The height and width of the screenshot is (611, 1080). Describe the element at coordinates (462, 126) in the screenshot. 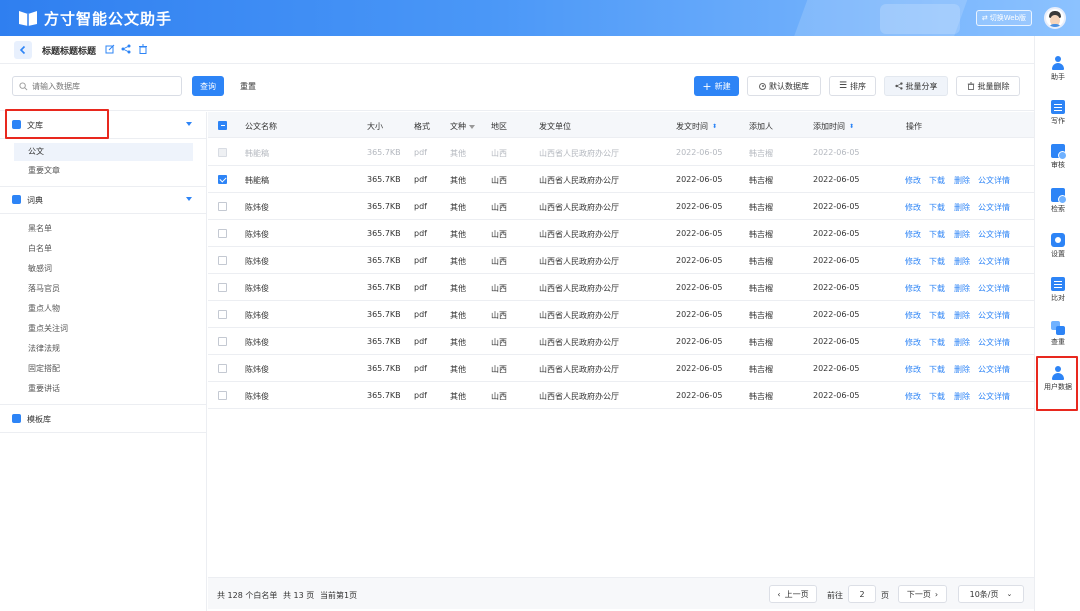

I see `header-type: 文种` at that location.